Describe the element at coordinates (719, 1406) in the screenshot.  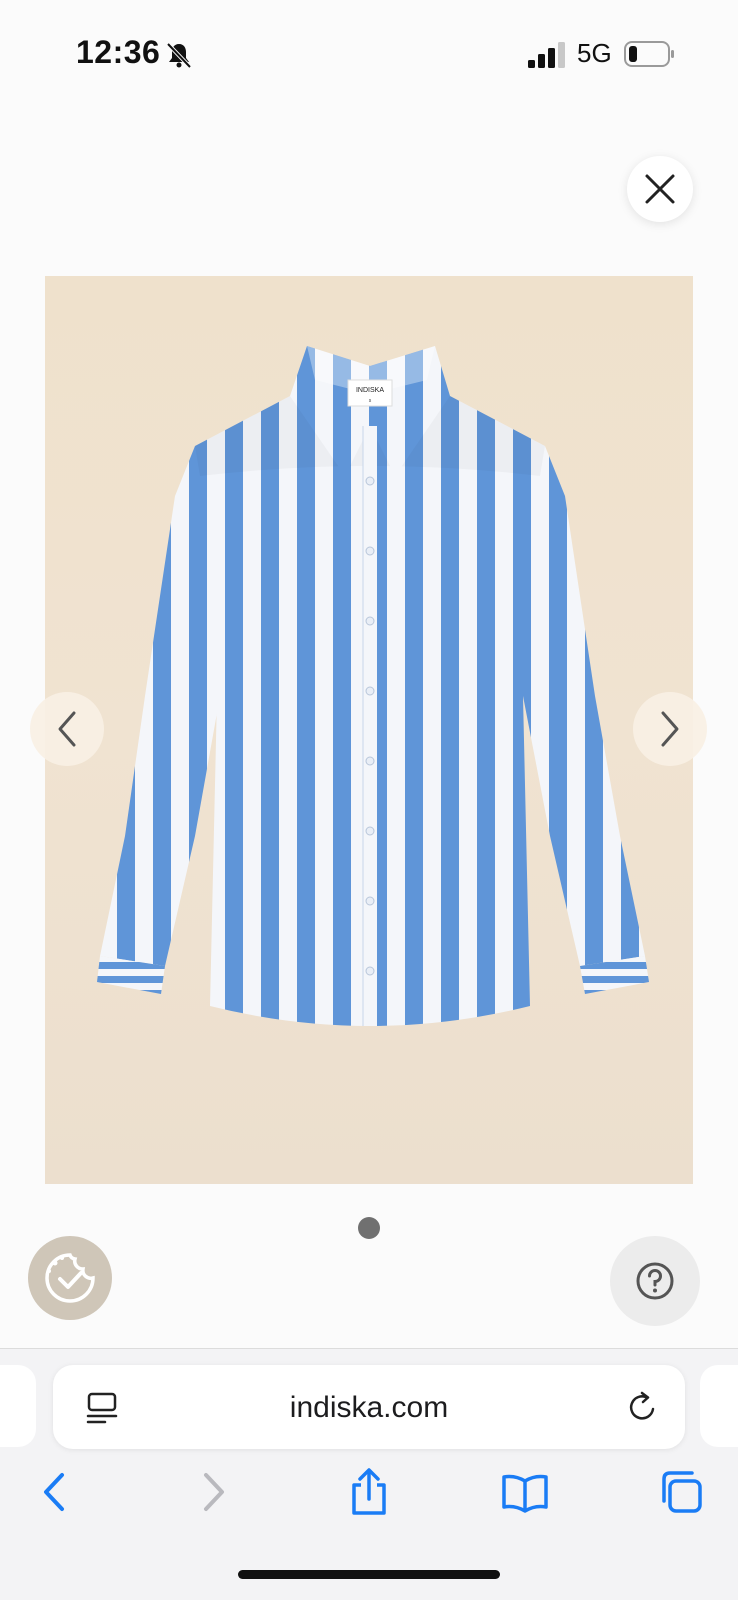
I see `next-tab-peek` at that location.